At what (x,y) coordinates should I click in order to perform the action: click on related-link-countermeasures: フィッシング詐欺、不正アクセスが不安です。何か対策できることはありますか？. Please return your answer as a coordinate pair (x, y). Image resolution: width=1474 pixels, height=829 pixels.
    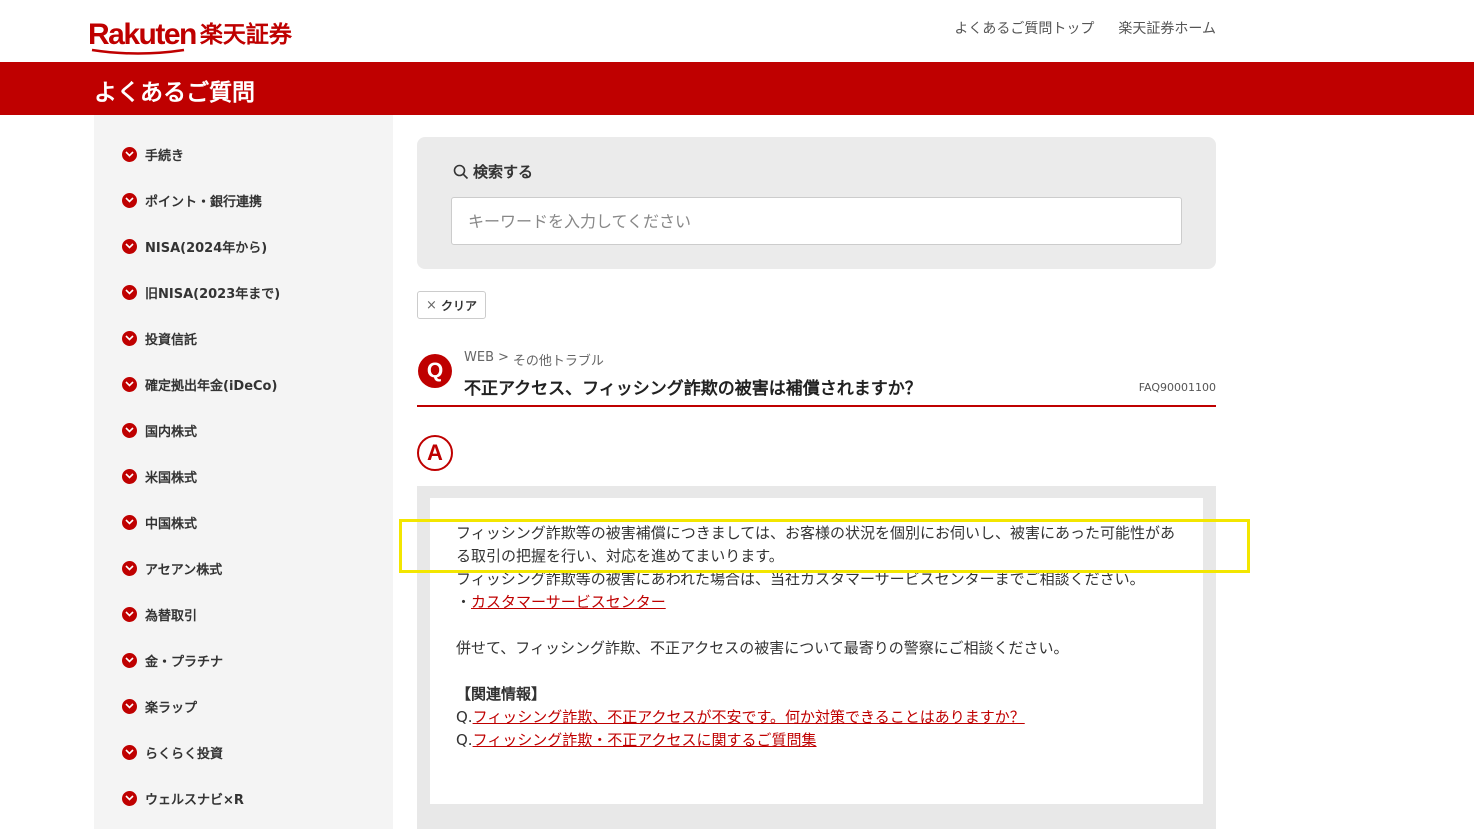
    Looking at the image, I should click on (749, 717).